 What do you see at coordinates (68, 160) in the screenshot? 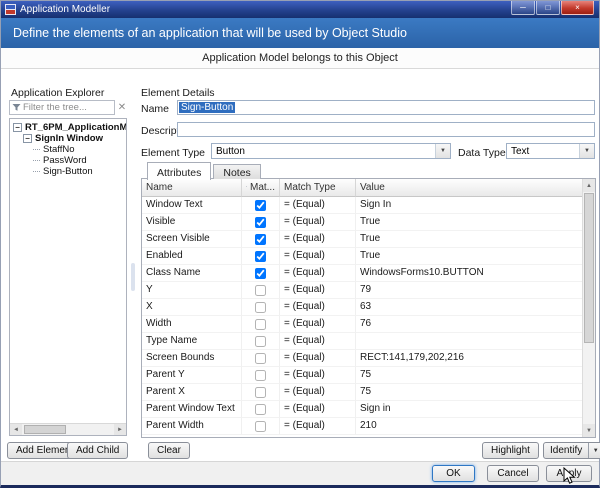
I see `tree-item-password: PassWord` at bounding box center [68, 160].